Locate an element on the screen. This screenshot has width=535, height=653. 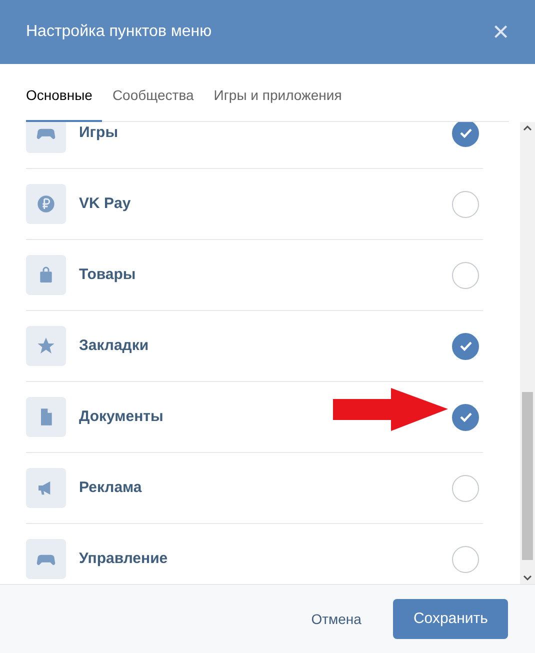
window-title: Настройка пунктов меню is located at coordinates (119, 32).